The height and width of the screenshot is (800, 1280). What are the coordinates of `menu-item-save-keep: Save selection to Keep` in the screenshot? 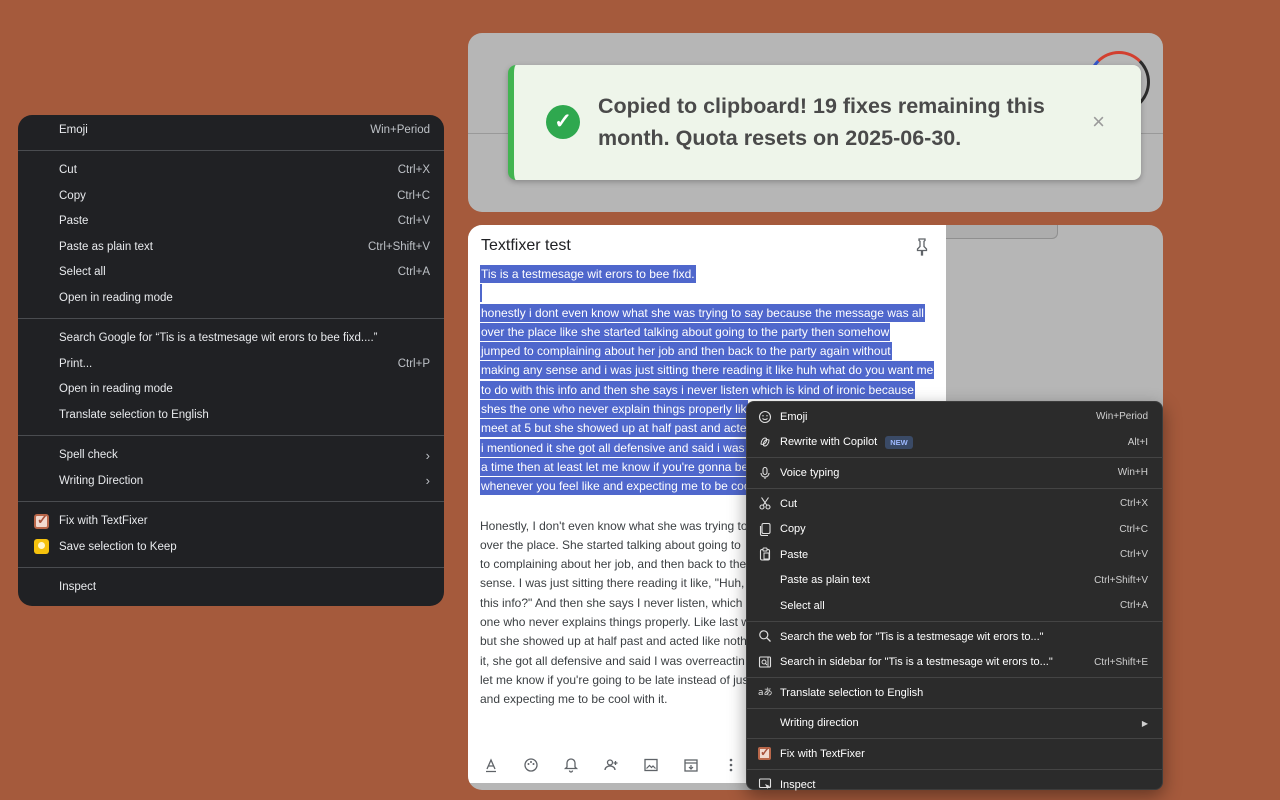 It's located at (231, 547).